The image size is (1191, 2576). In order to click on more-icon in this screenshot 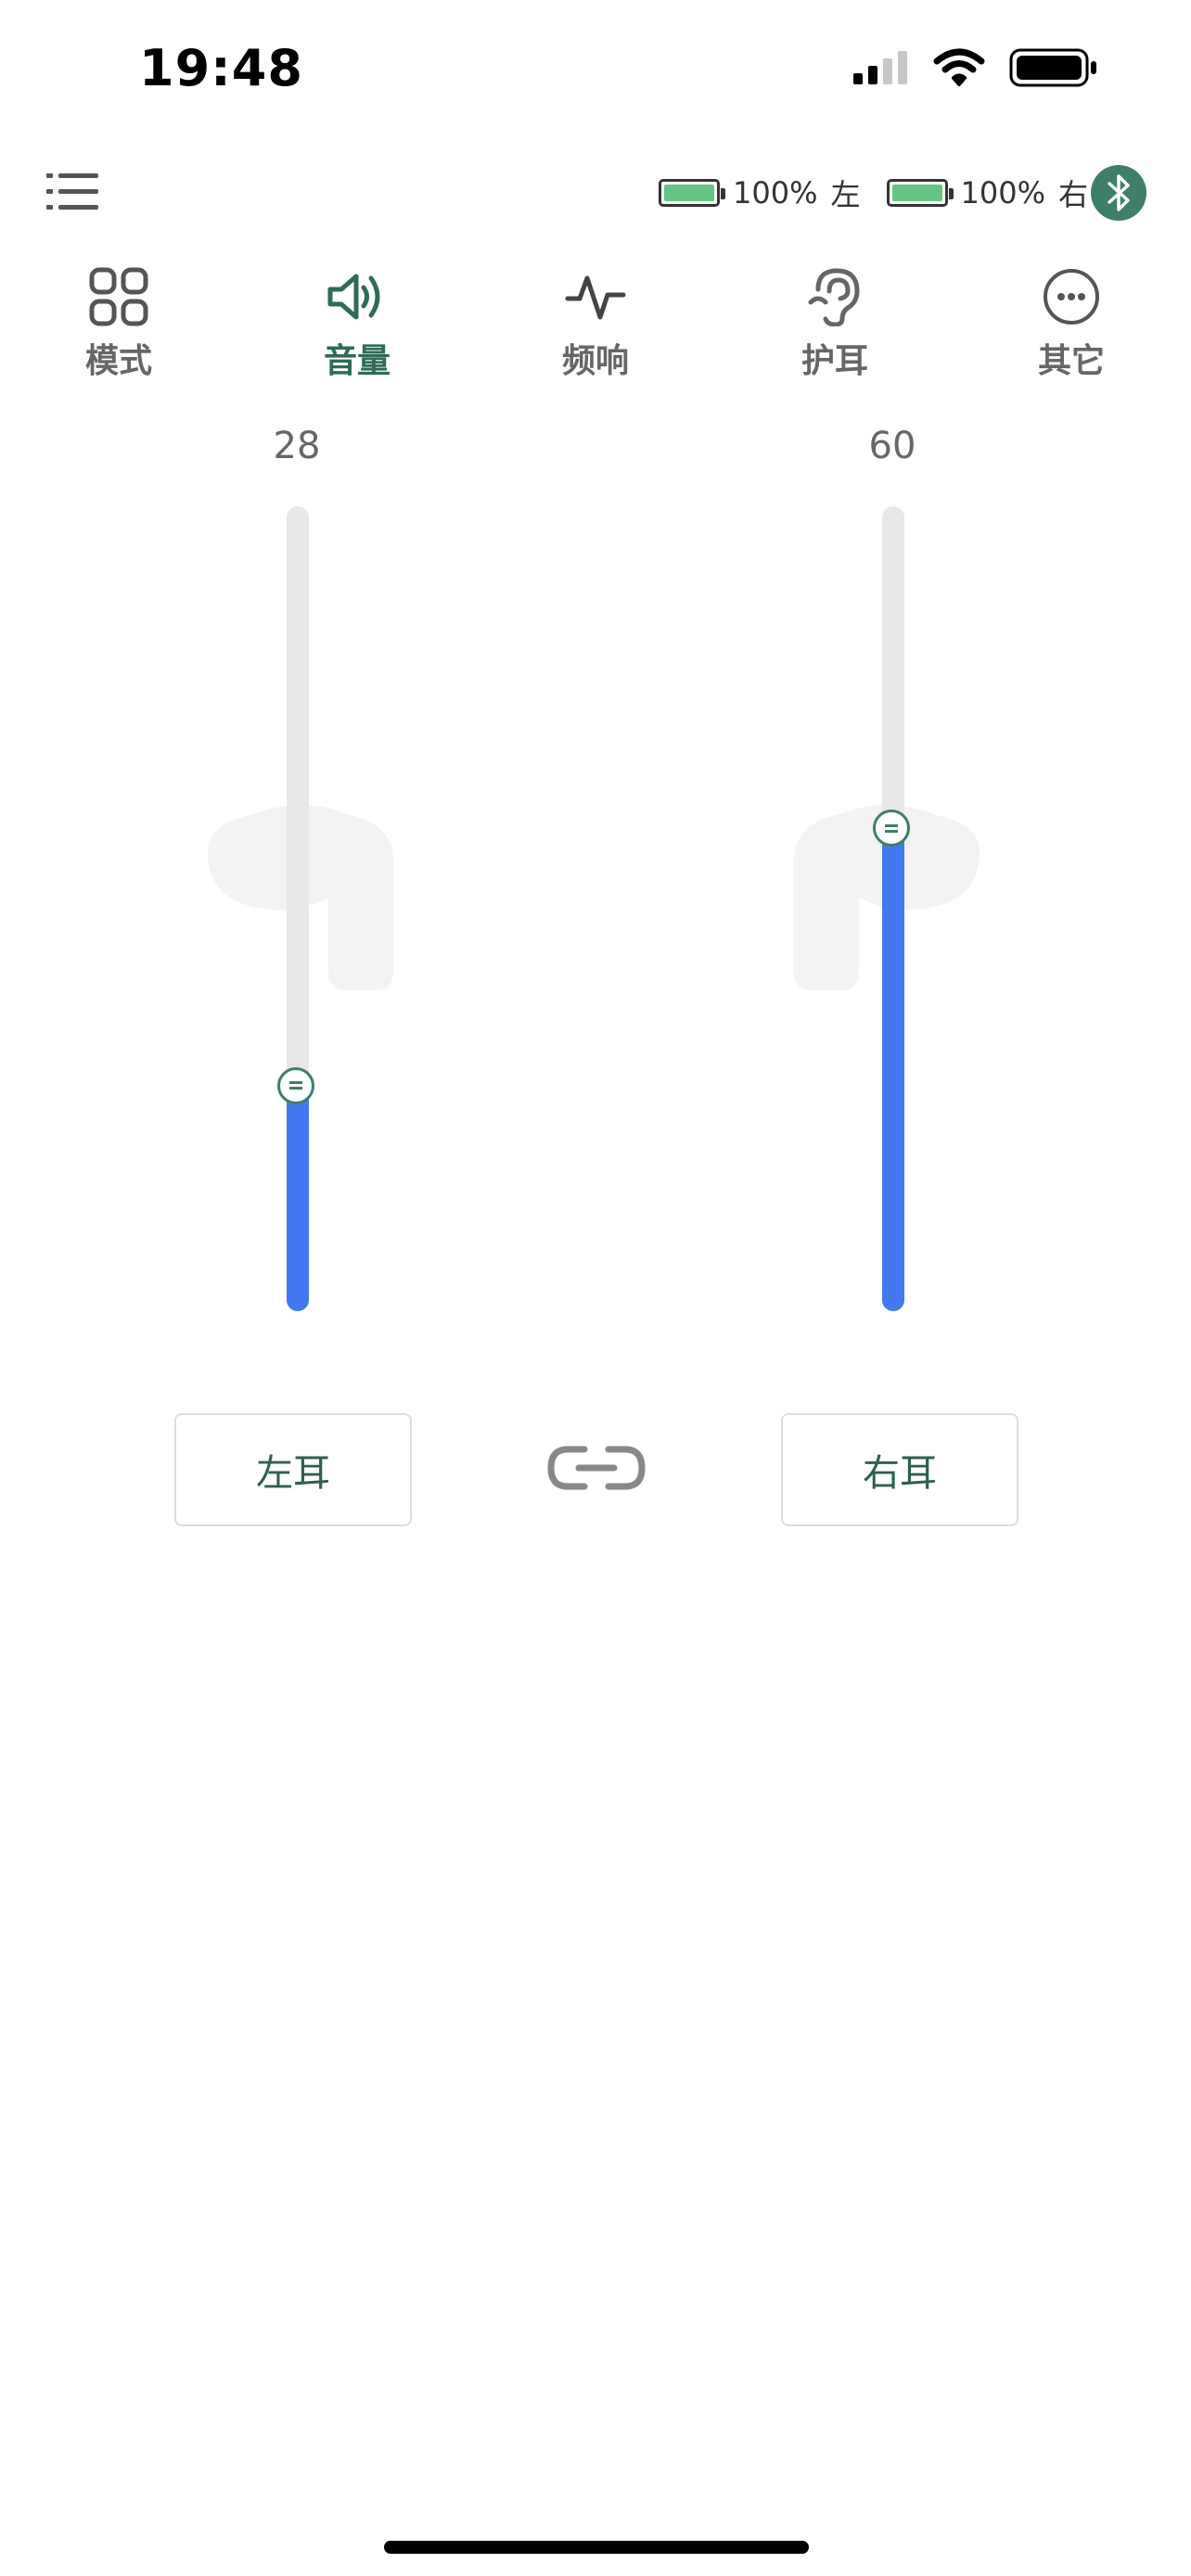, I will do `click(1071, 297)`.